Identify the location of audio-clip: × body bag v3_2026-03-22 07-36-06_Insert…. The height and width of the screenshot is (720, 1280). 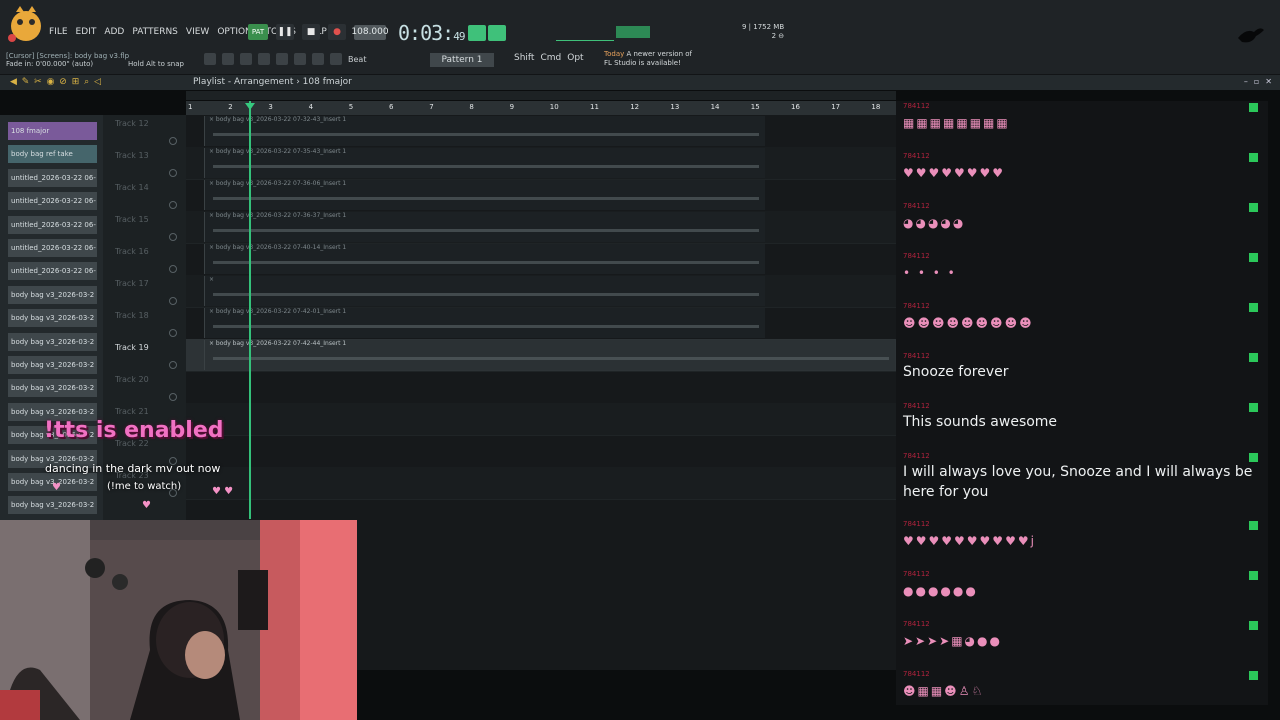
(484, 195).